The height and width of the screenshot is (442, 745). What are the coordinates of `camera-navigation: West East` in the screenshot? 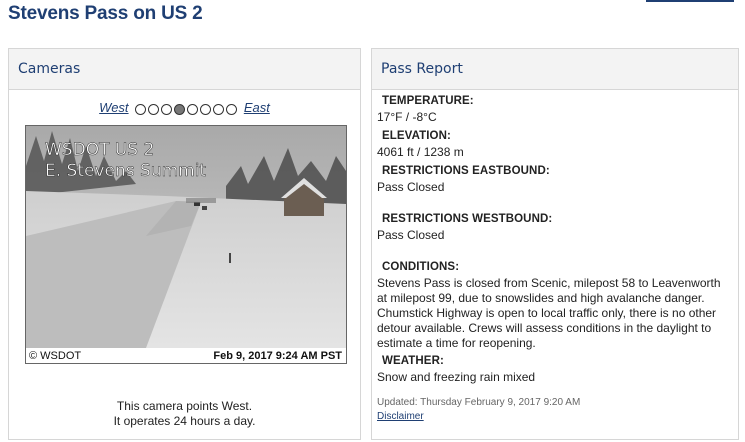 It's located at (184, 108).